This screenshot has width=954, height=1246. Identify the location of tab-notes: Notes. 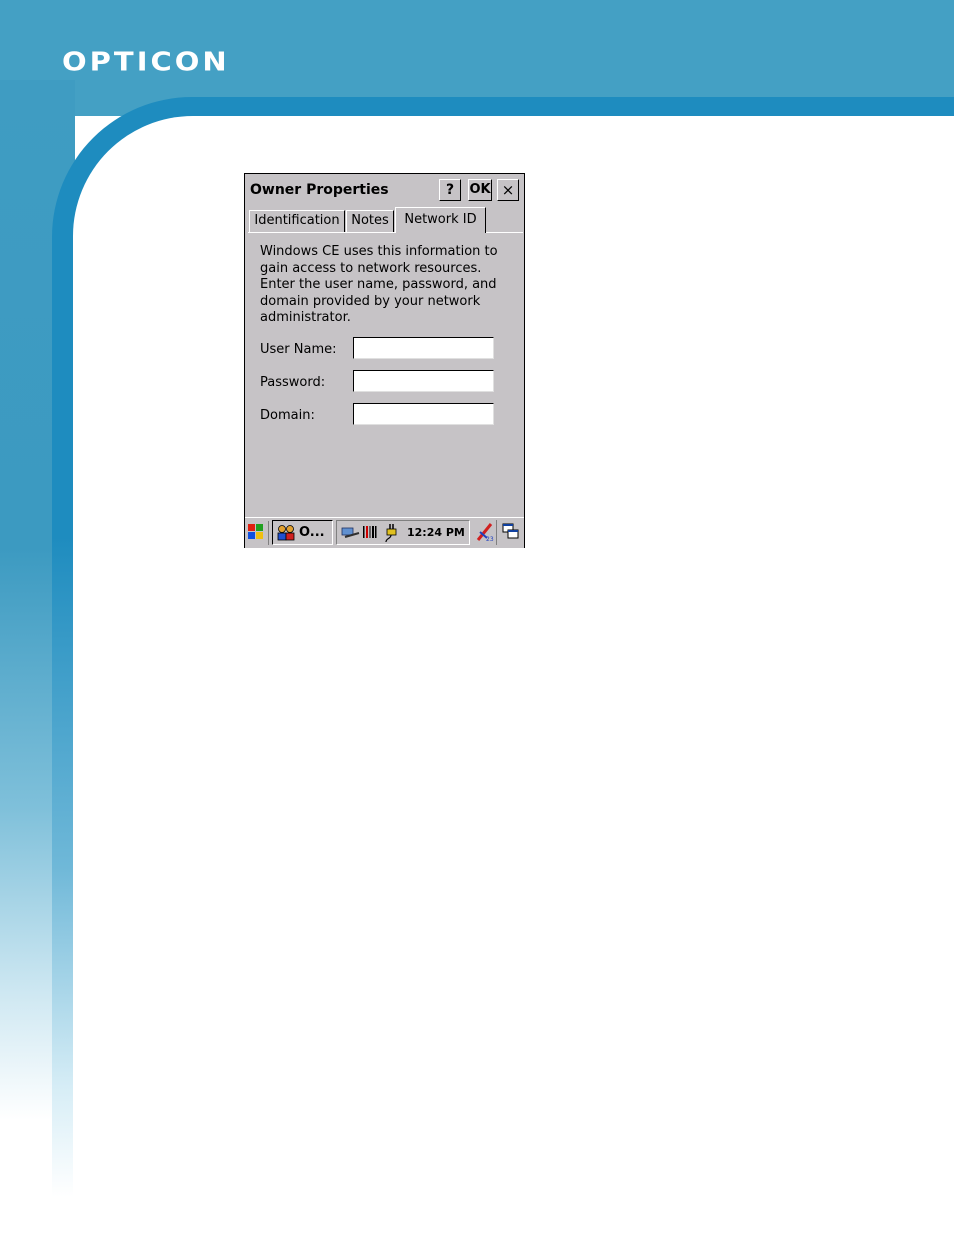
(370, 221).